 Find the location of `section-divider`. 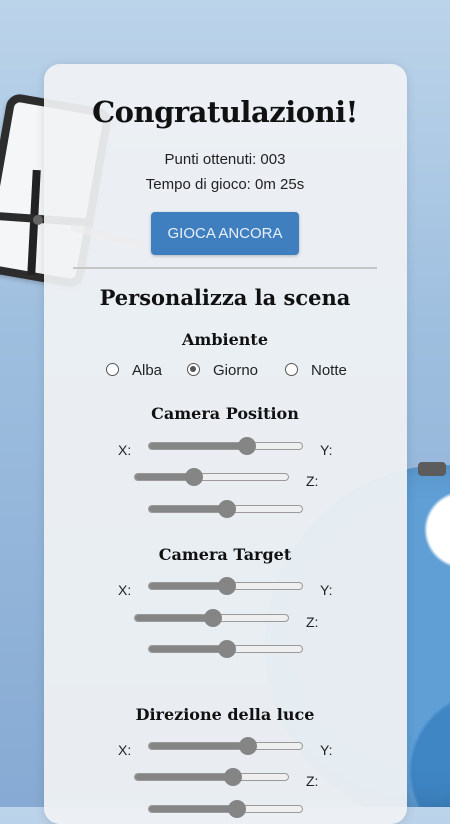

section-divider is located at coordinates (225, 268).